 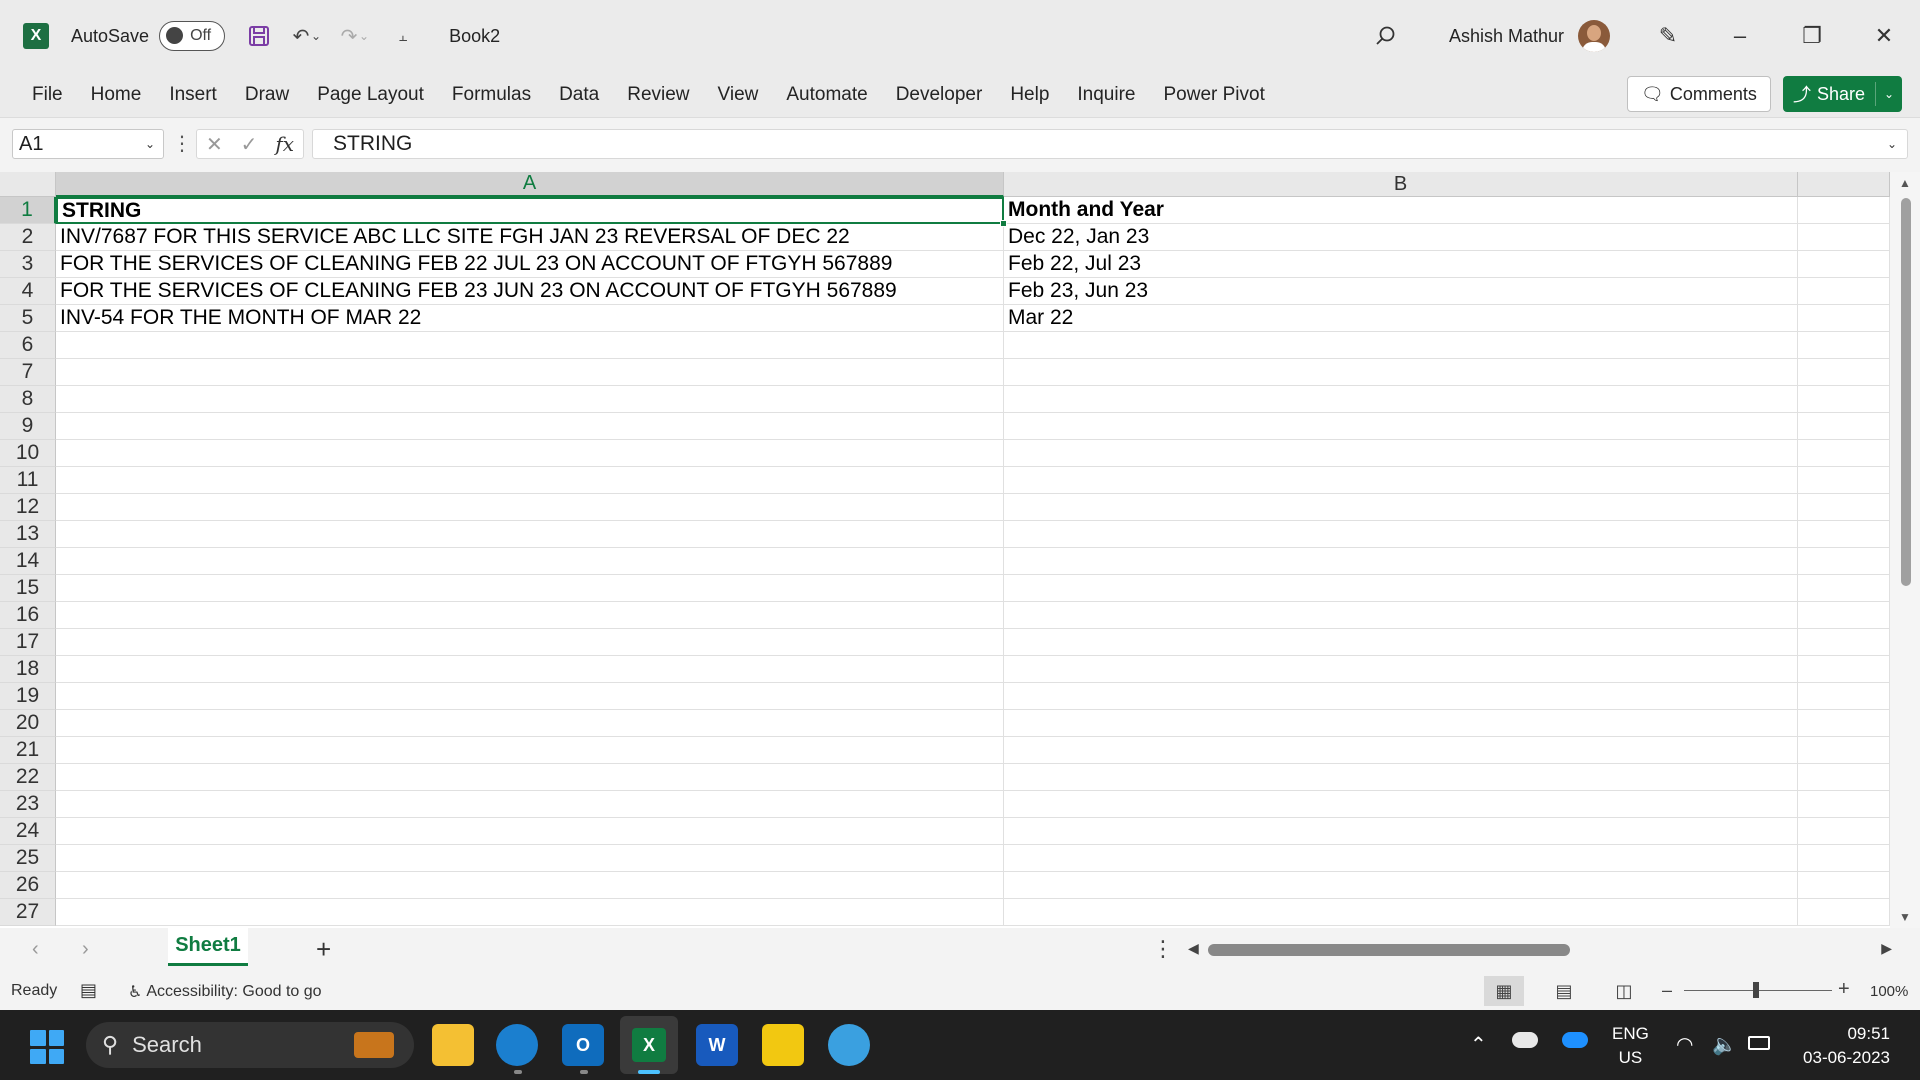 I want to click on macro-recording-icon: ▤, so click(x=88, y=990).